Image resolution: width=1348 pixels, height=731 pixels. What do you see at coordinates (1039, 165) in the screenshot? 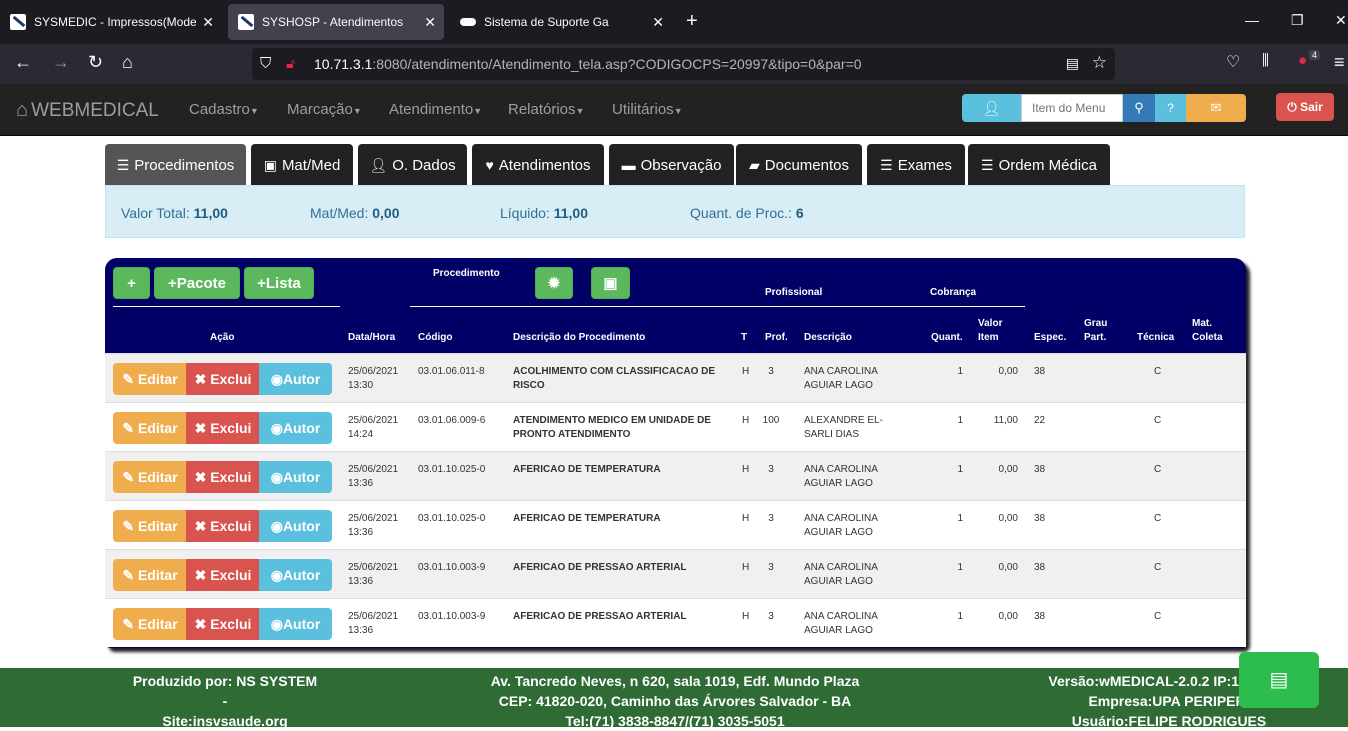
I see `tab-ordem-medica: ☰ Ordem Médica` at bounding box center [1039, 165].